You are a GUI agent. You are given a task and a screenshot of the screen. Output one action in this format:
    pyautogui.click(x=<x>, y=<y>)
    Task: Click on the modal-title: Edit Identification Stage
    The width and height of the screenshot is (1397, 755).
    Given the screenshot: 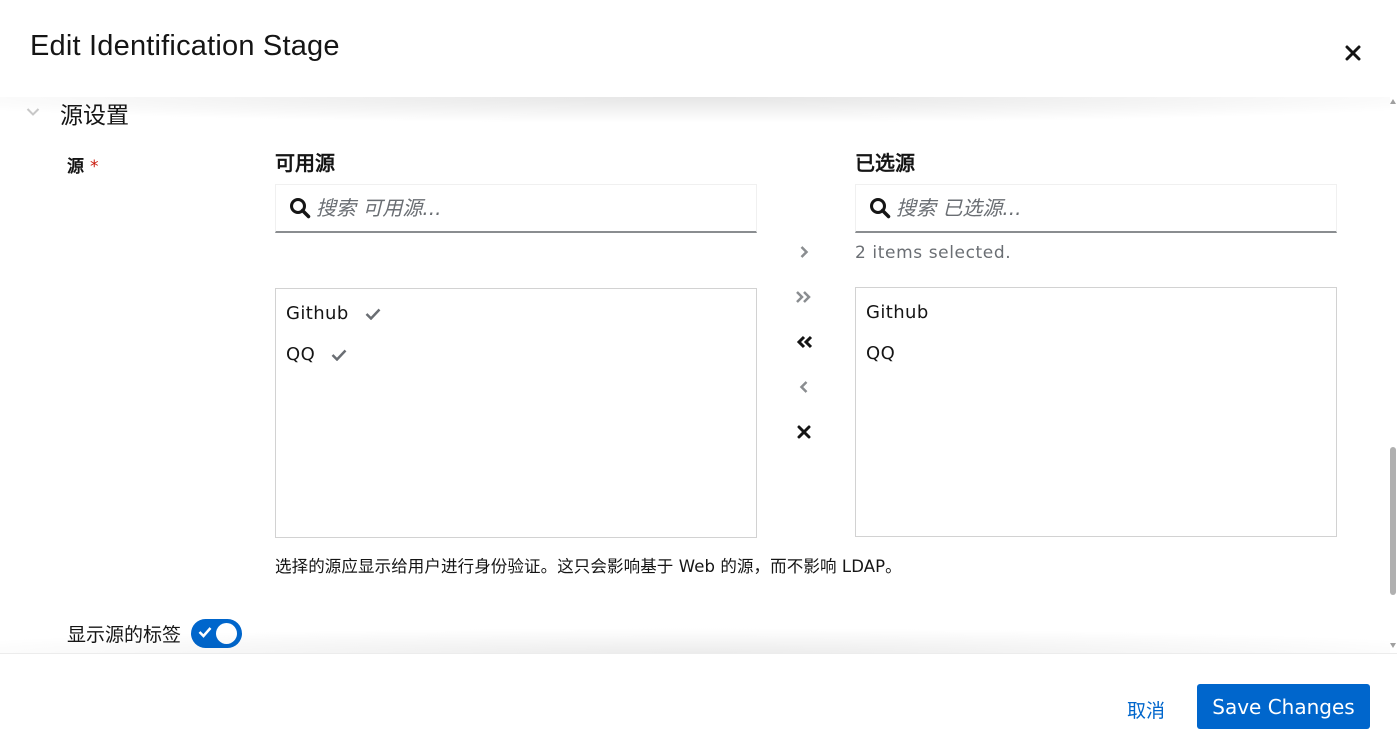 What is the action you would take?
    pyautogui.click(x=185, y=46)
    